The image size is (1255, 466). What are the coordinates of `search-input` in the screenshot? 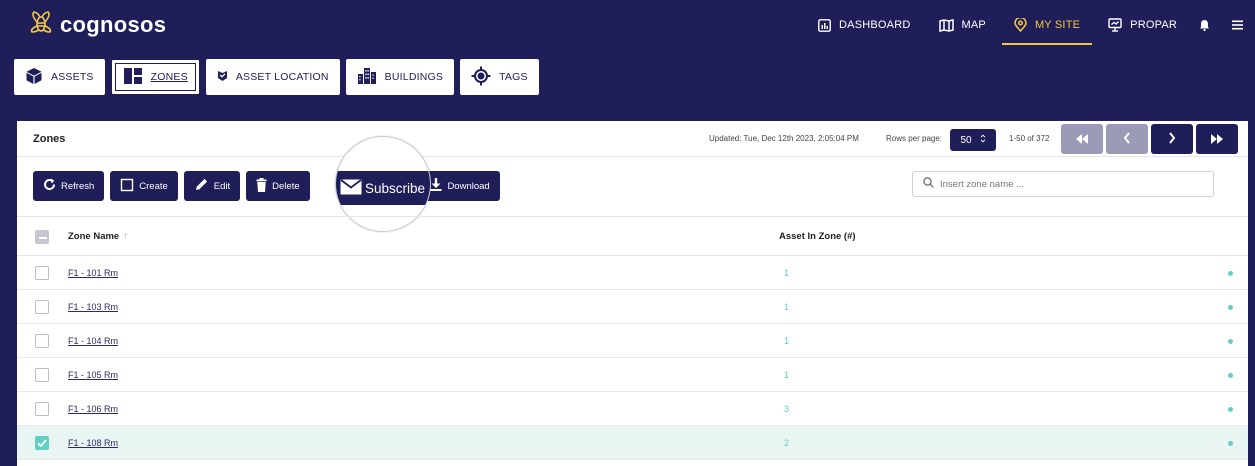 It's located at (1065, 184).